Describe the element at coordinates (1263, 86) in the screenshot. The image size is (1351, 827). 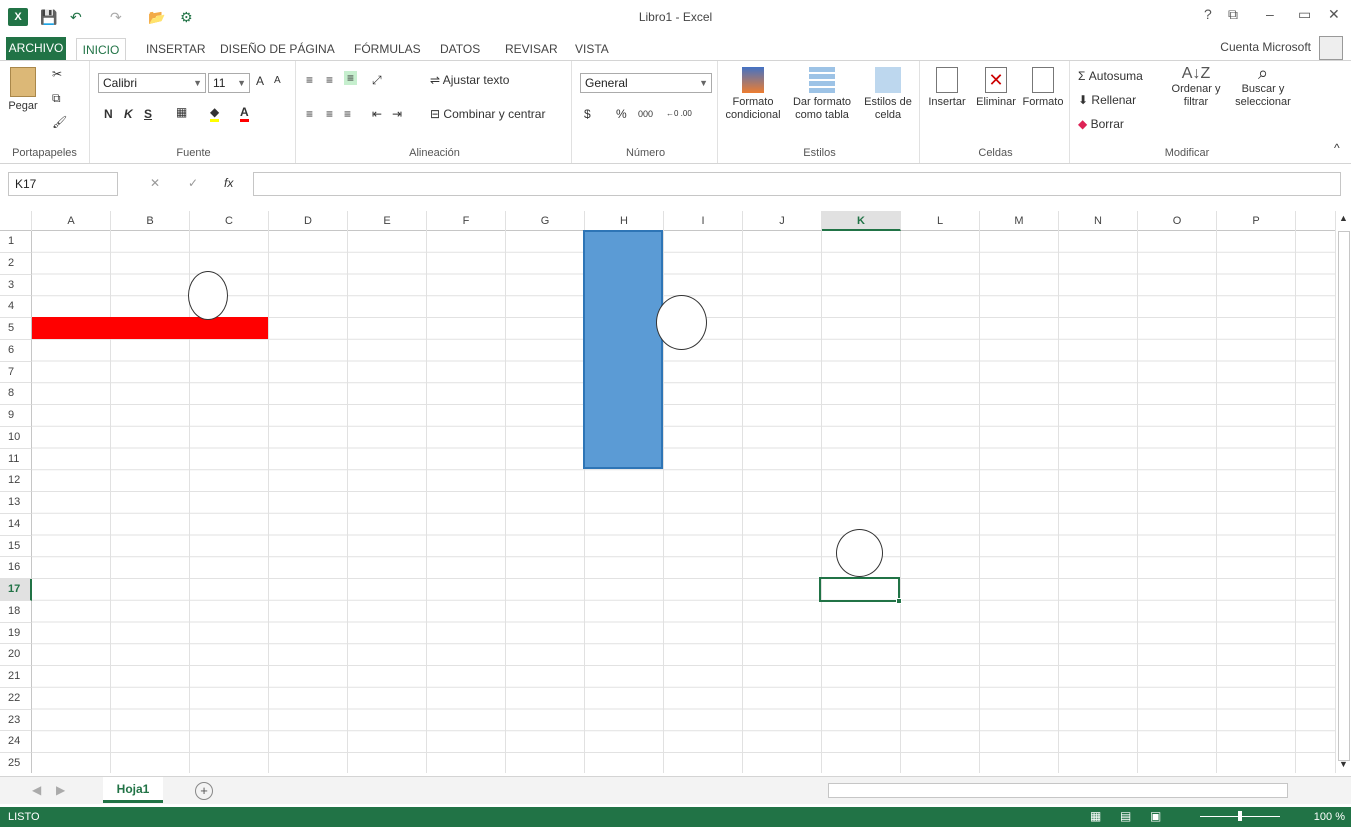
I see `find-select-button: ⌕ Buscar y seleccionar` at that location.